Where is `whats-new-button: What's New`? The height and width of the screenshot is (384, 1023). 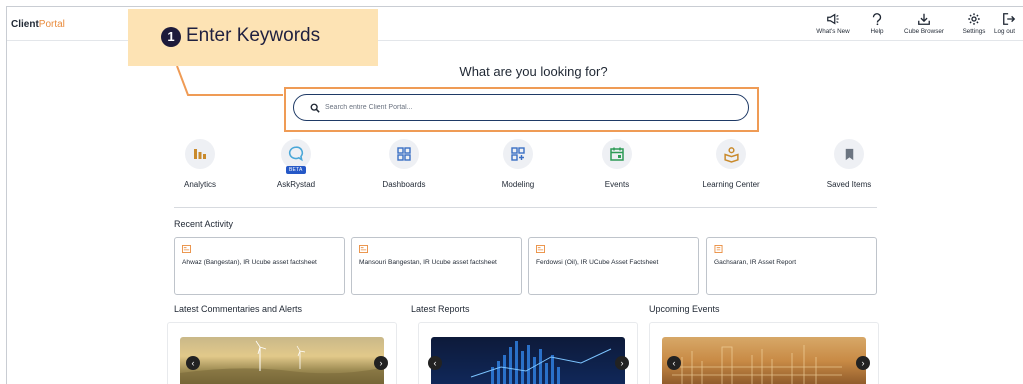
whats-new-button: What's New is located at coordinates (833, 26).